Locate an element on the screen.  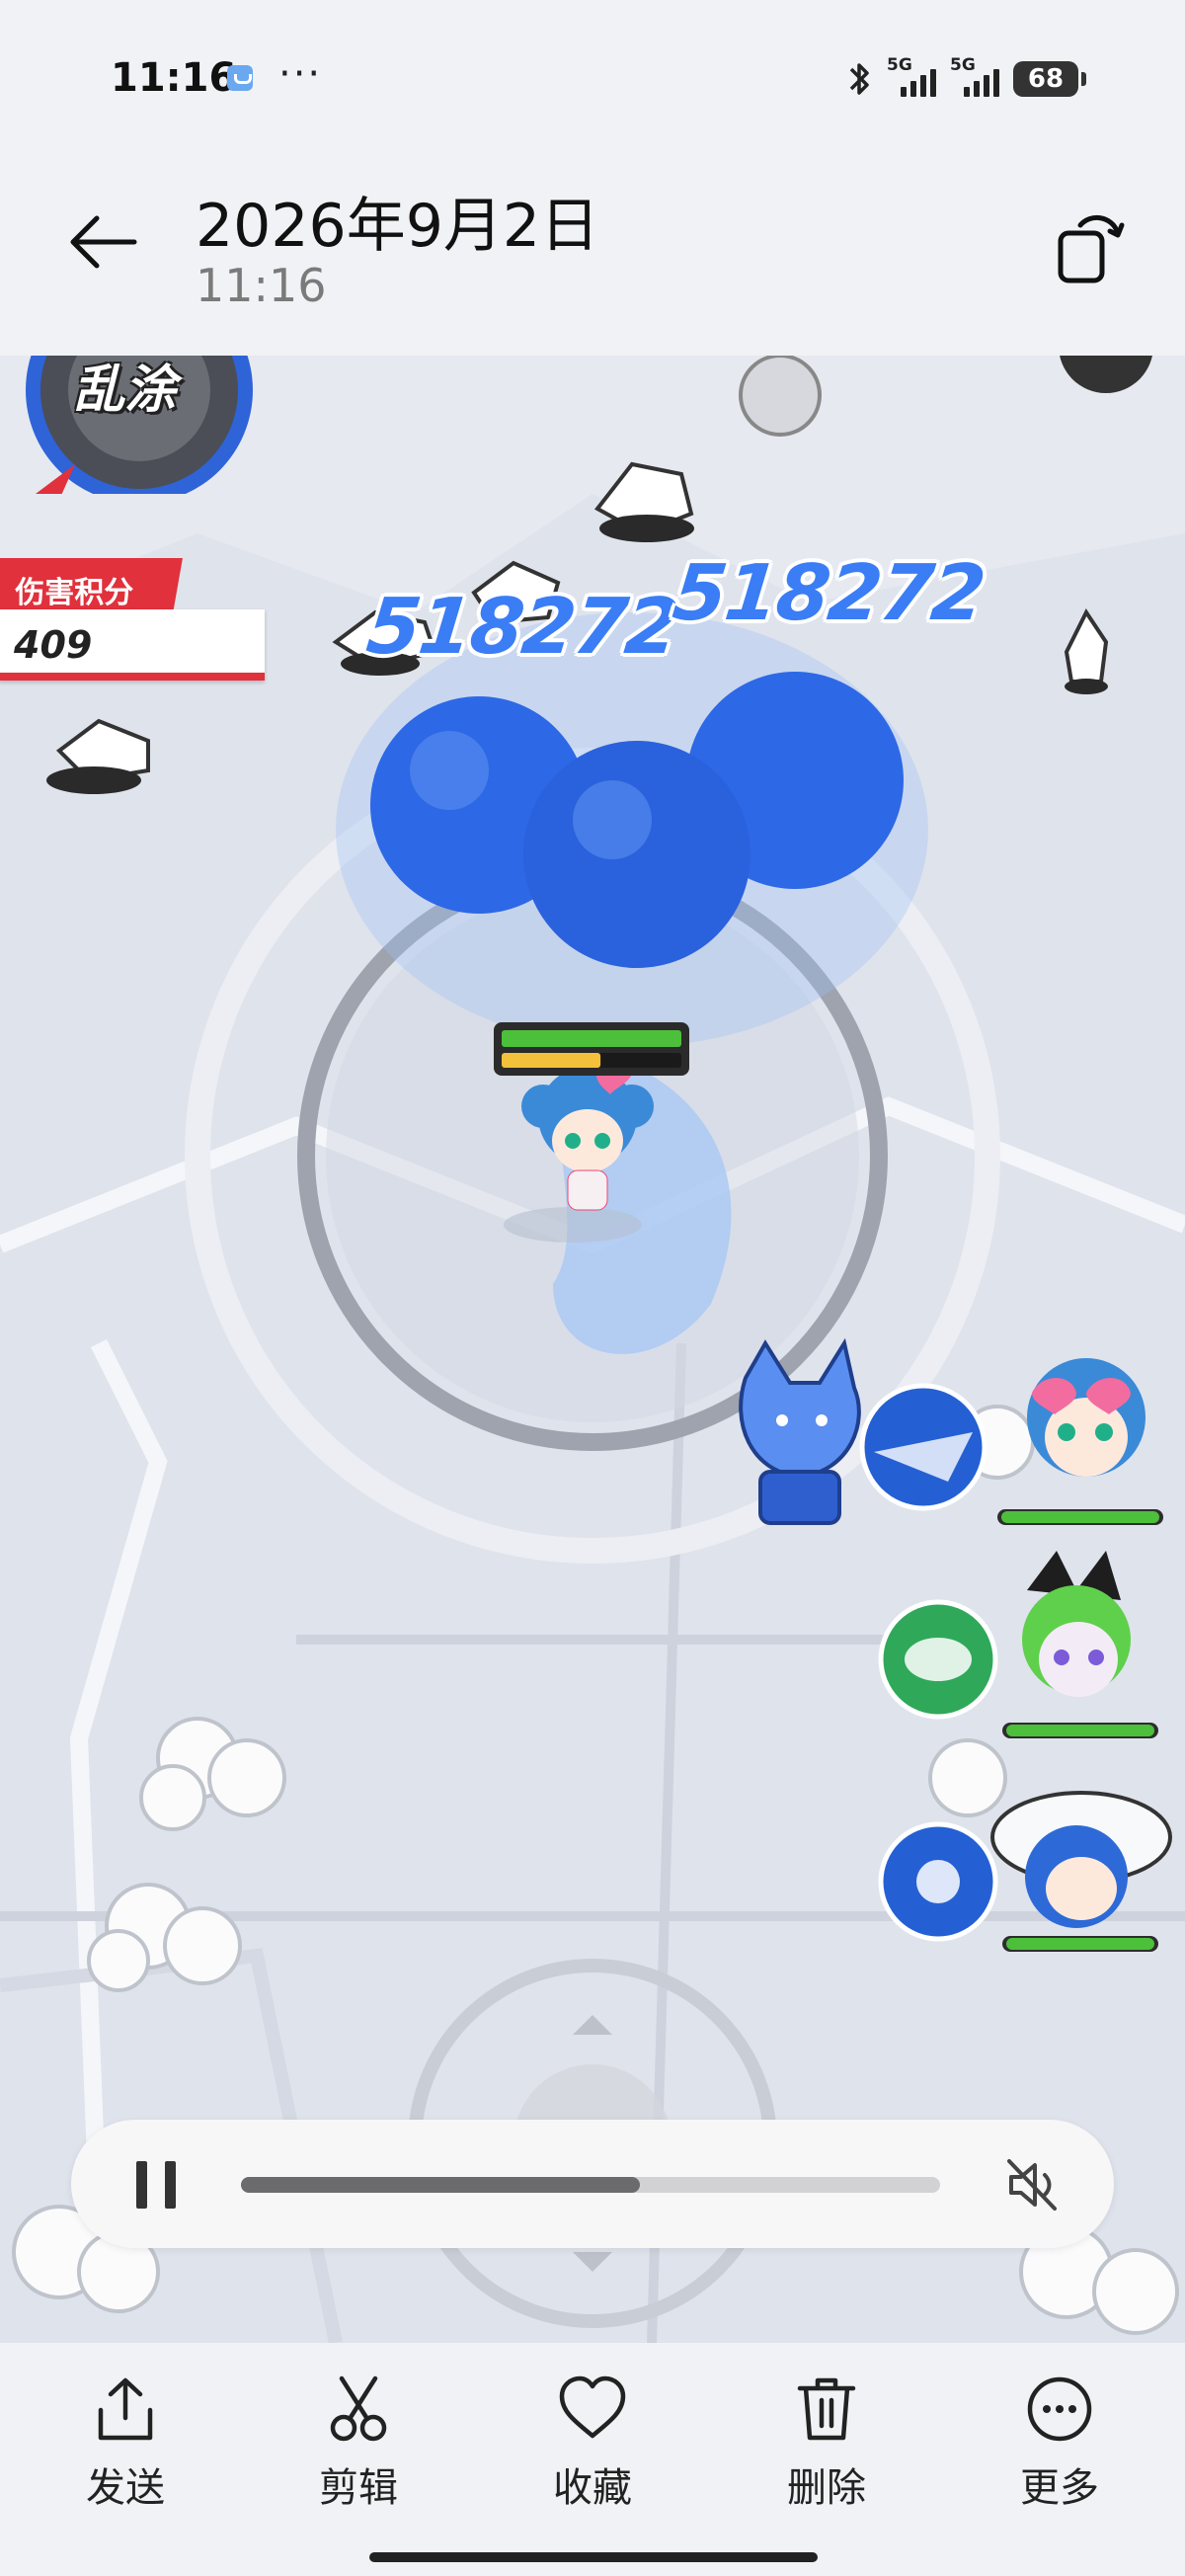
scissors-icon is located at coordinates (359, 2408).